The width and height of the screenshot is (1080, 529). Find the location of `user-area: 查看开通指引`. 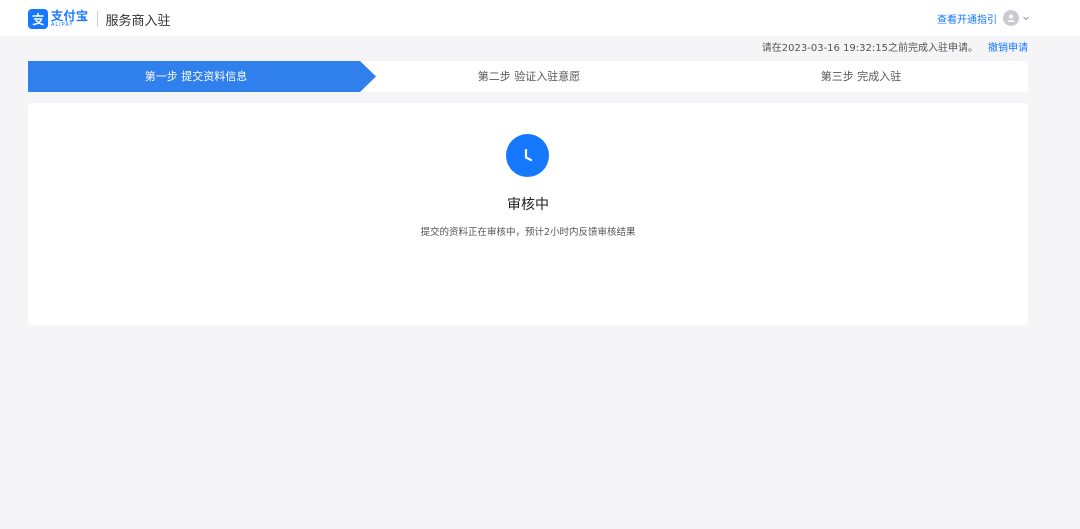

user-area: 查看开通指引 is located at coordinates (983, 18).